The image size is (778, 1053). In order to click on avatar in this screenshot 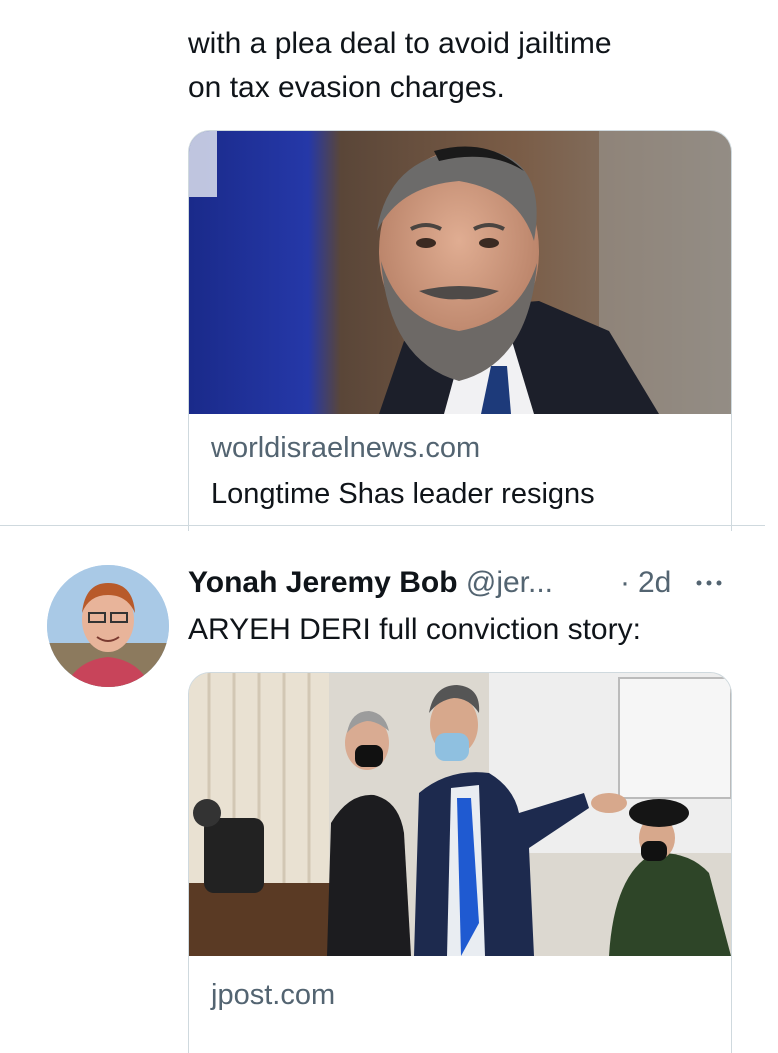, I will do `click(108, 626)`.